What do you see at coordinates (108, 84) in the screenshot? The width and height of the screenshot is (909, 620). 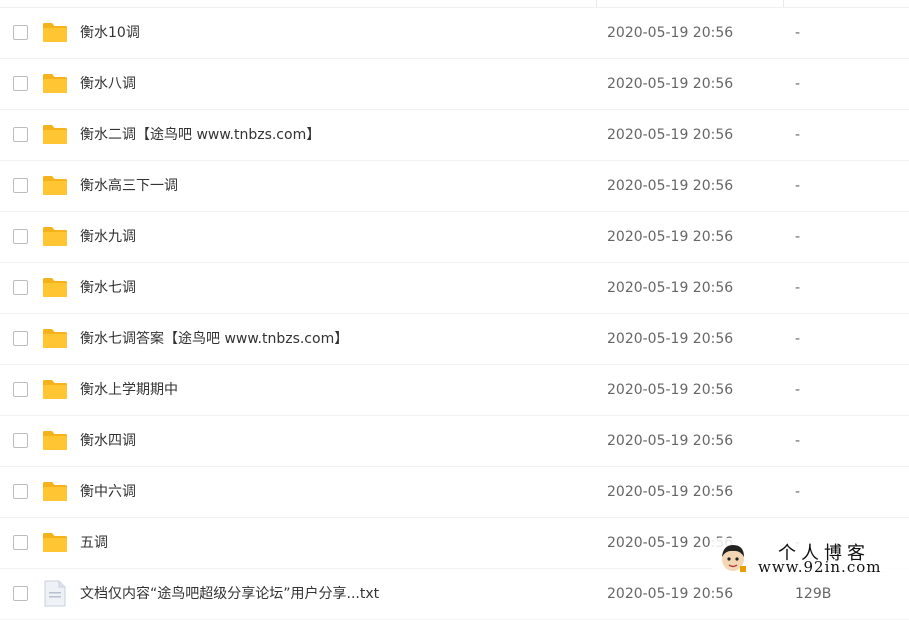 I see `file-name: 衡水八调` at bounding box center [108, 84].